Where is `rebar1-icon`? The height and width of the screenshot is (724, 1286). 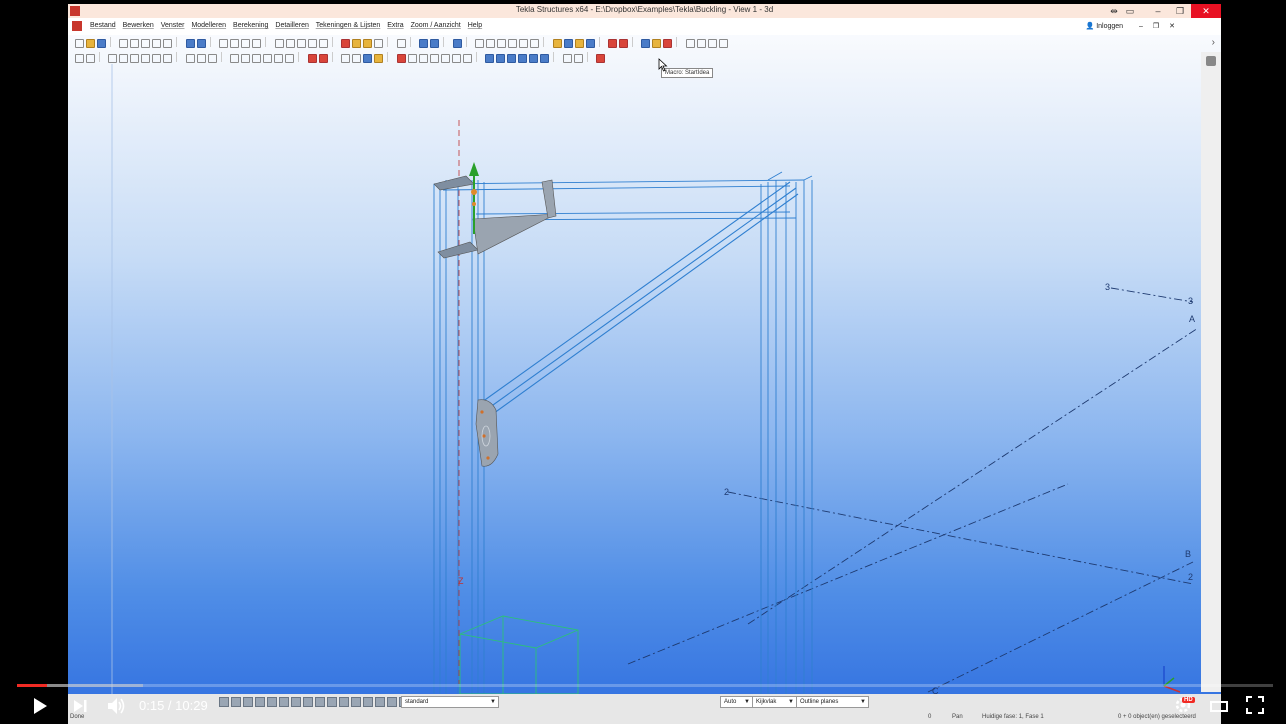 rebar1-icon is located at coordinates (235, 58).